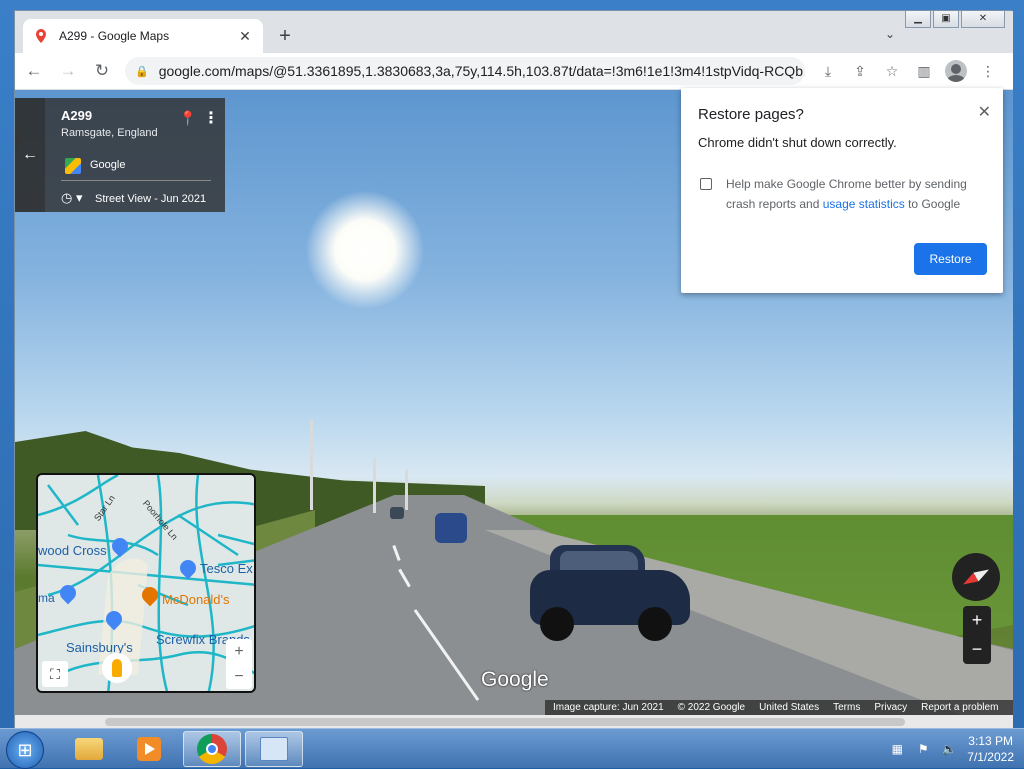  Describe the element at coordinates (365, 250) in the screenshot. I see `sun-glare` at that location.